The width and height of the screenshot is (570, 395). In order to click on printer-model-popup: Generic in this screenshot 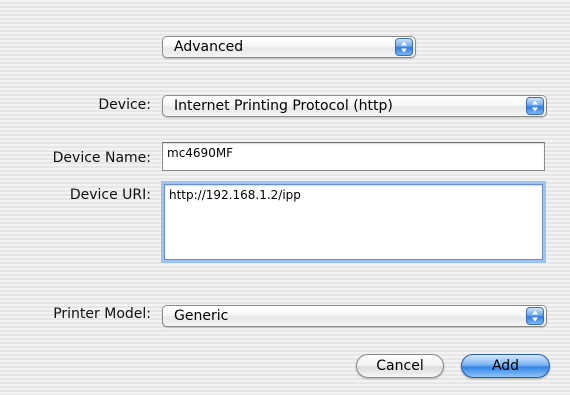, I will do `click(354, 316)`.